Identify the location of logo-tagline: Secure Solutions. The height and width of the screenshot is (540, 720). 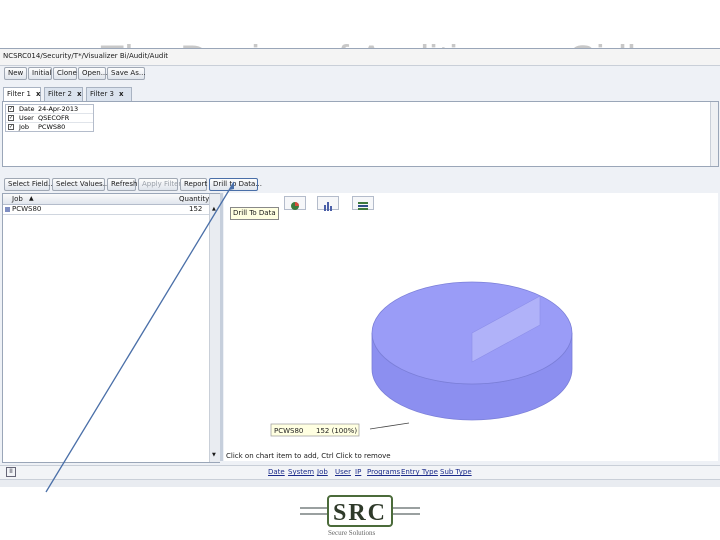
(352, 533).